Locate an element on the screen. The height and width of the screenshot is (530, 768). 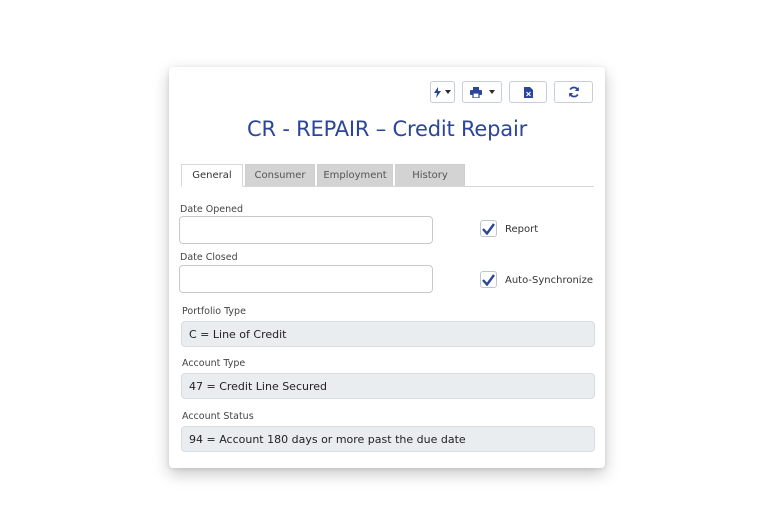
report-label: Report is located at coordinates (522, 229).